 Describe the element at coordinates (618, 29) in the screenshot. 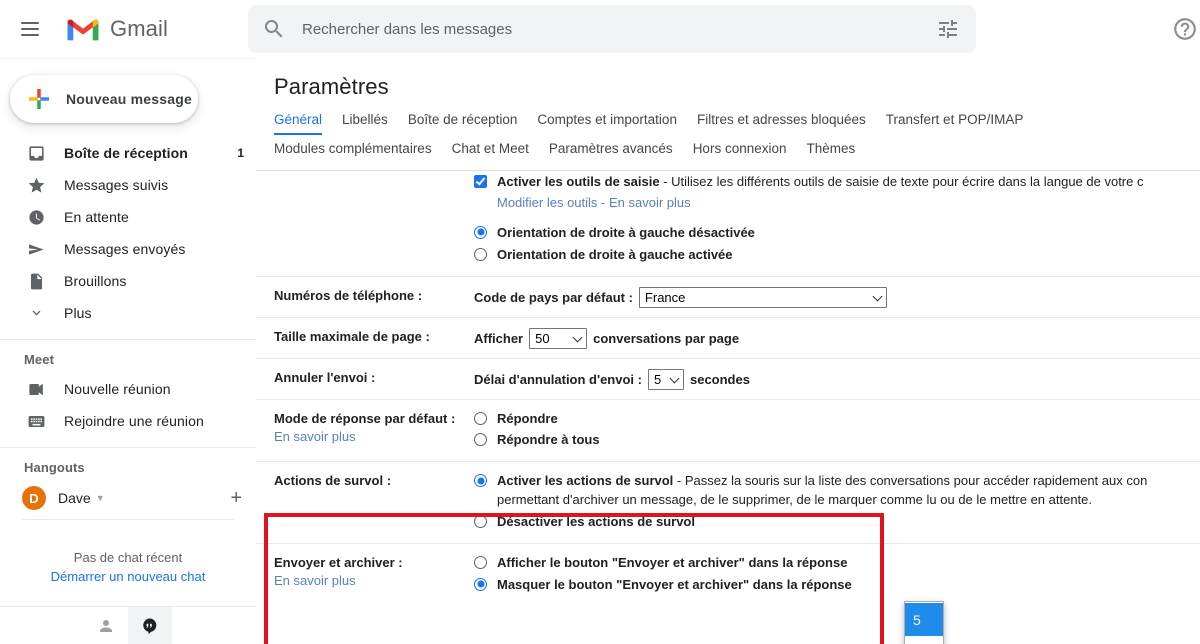

I see `search-input` at that location.